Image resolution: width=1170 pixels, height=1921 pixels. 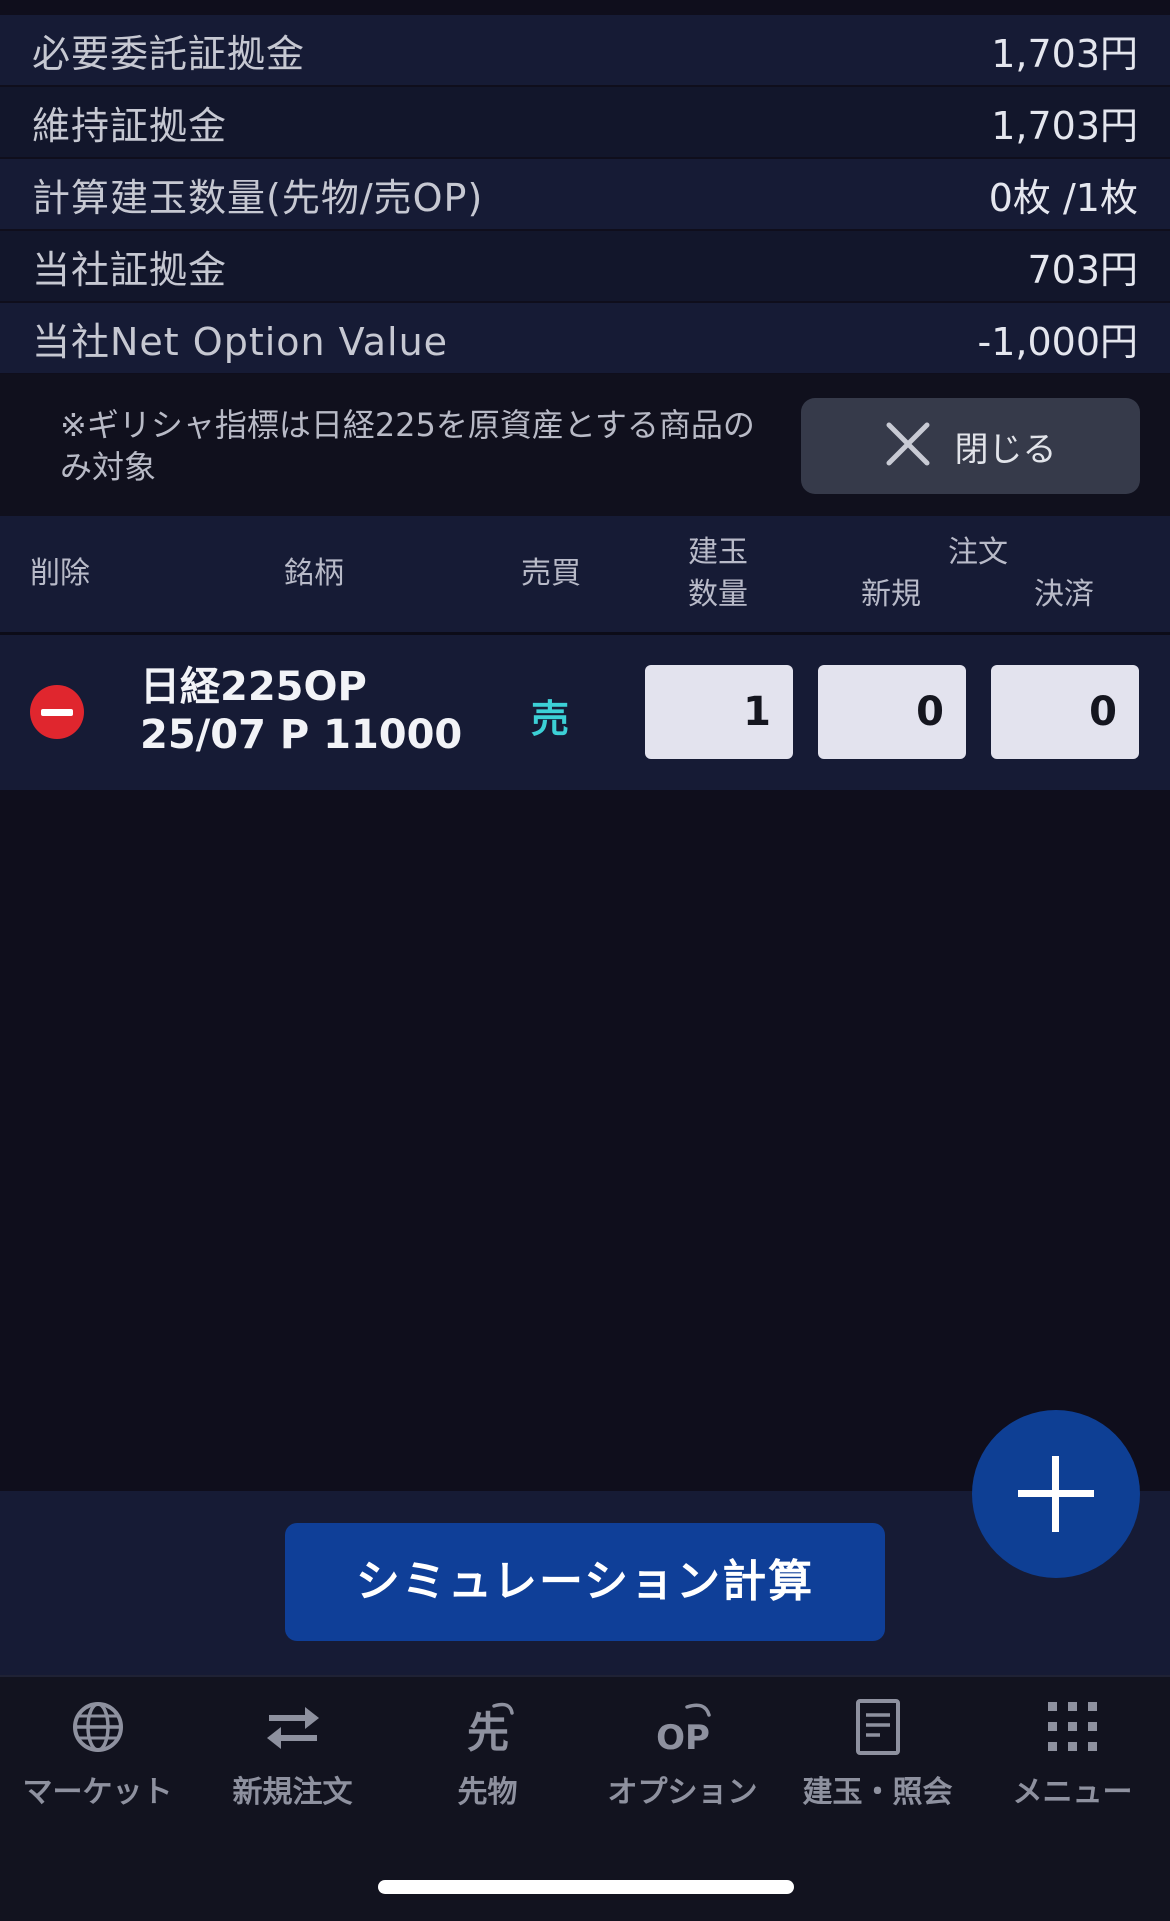 I want to click on close-button: 閉じる, so click(x=970, y=446).